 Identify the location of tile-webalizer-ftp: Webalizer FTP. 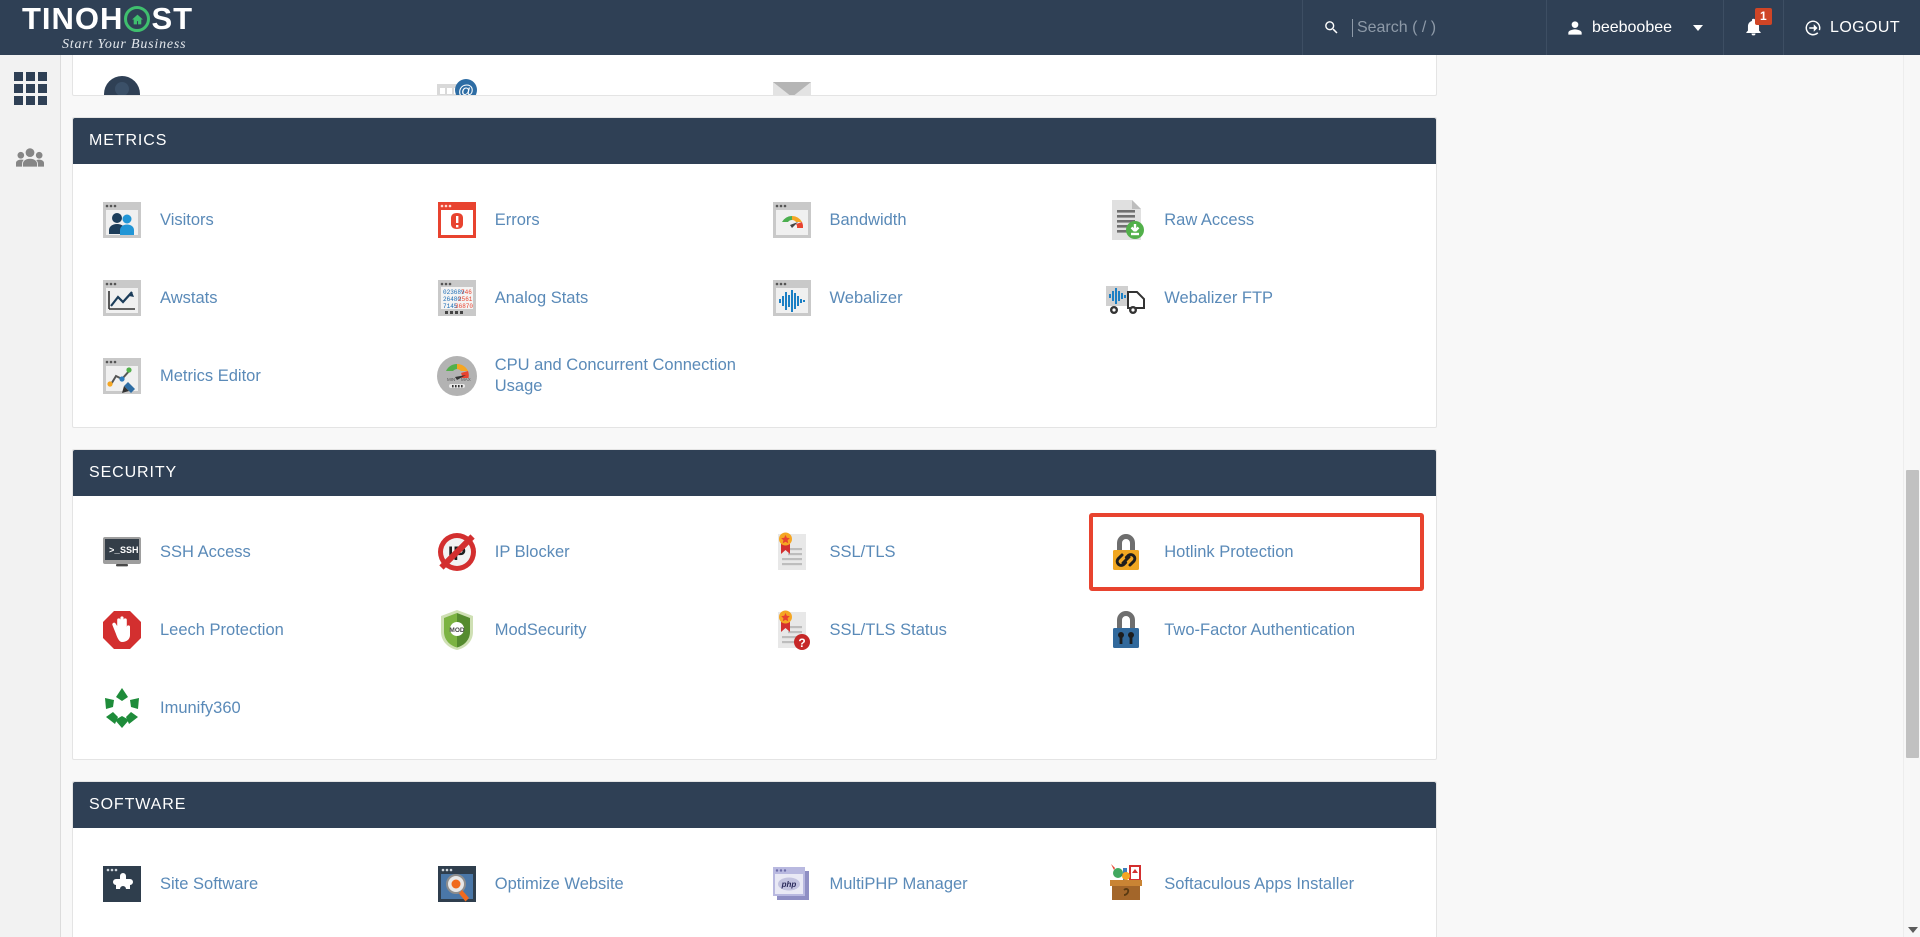
(1256, 298).